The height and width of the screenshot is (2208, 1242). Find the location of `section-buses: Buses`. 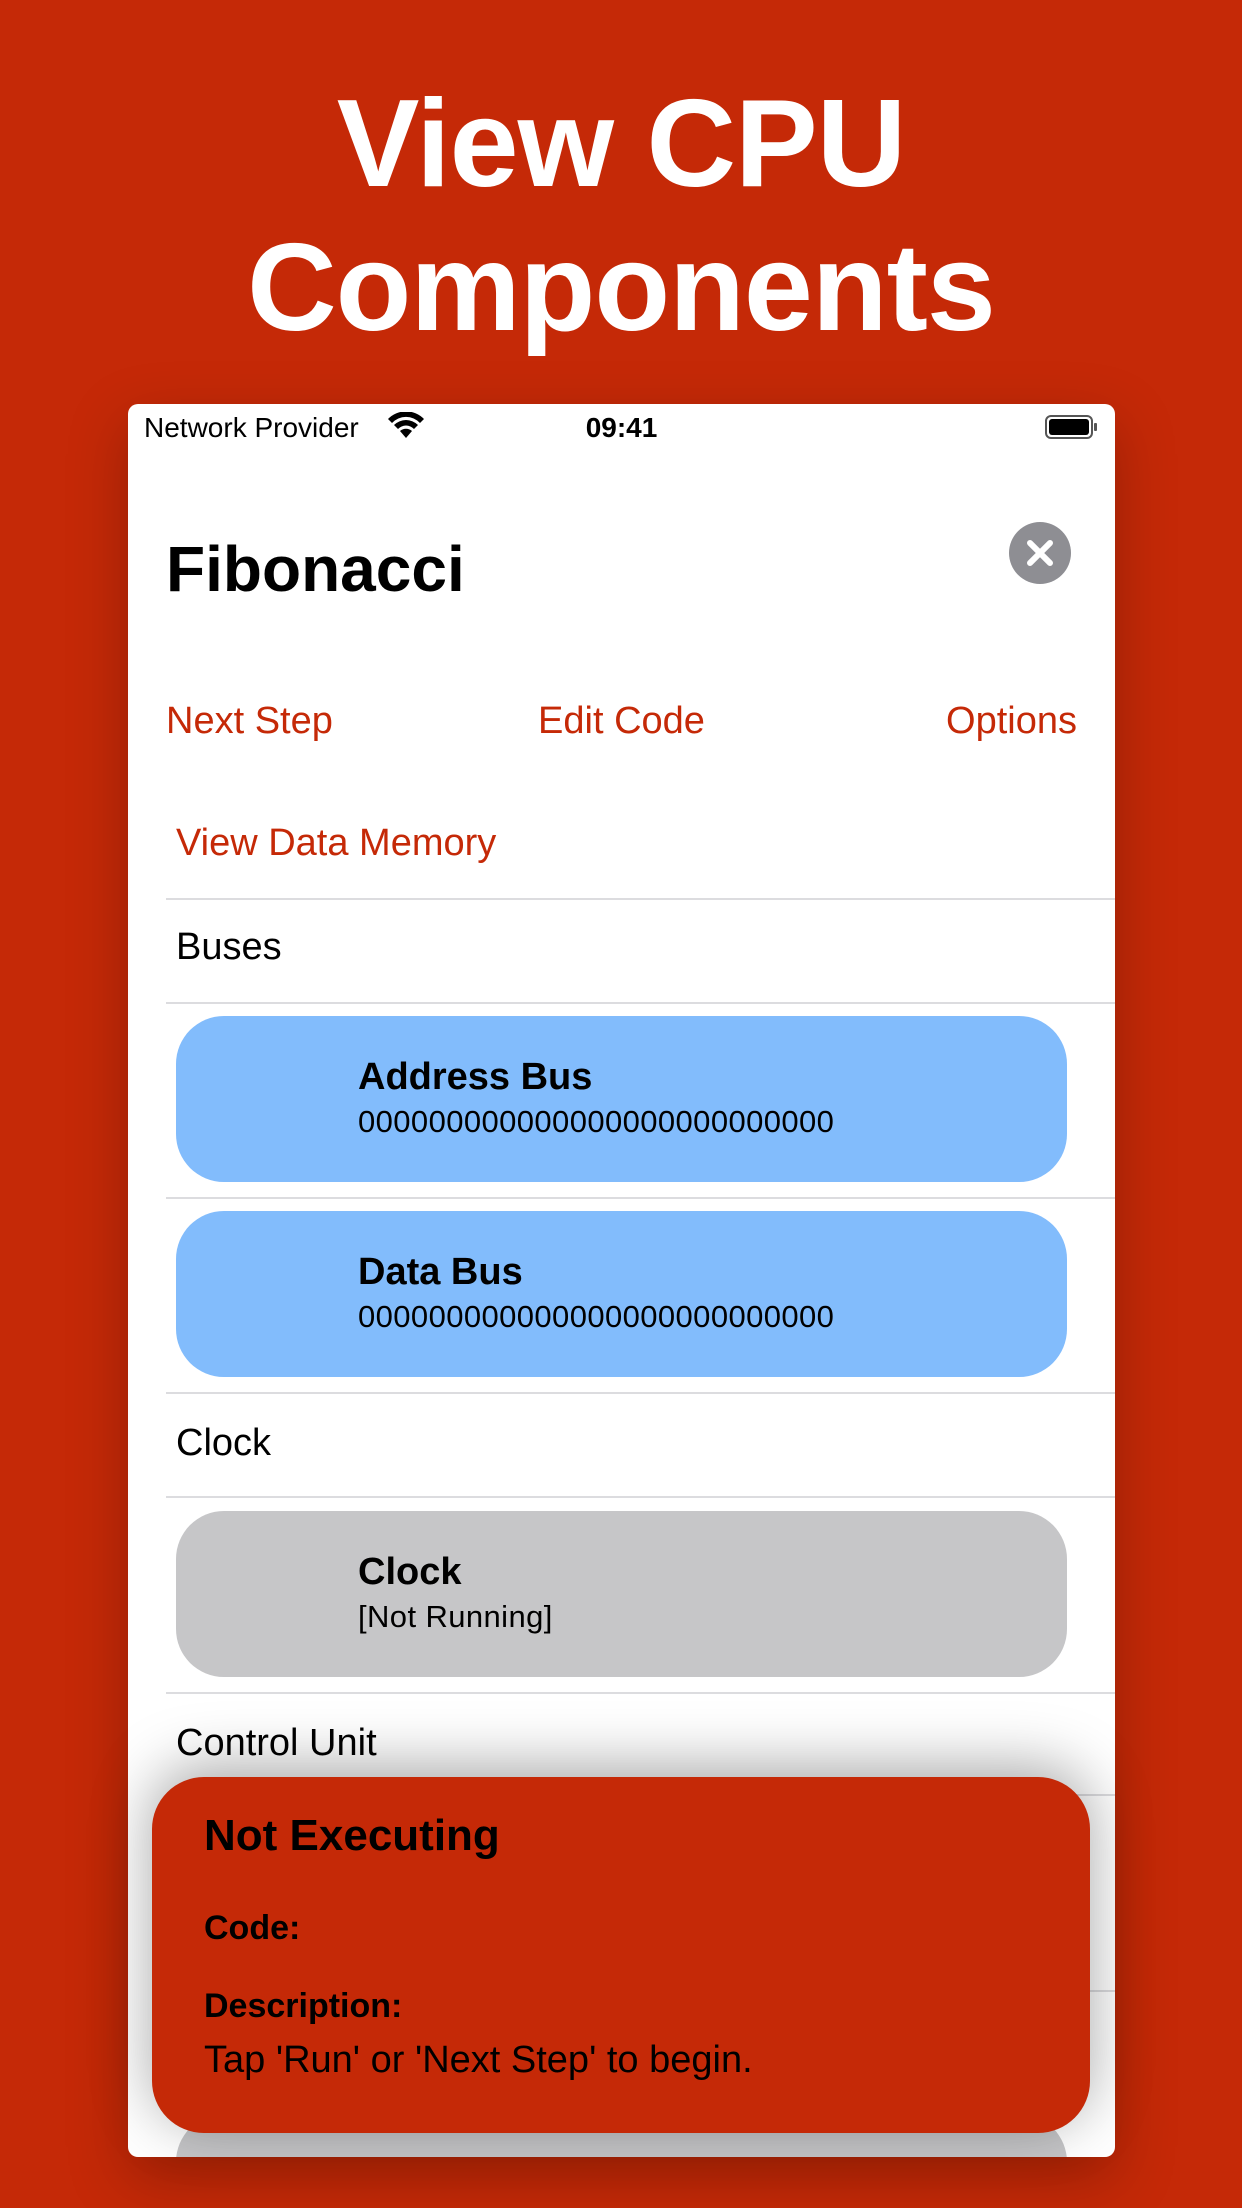

section-buses: Buses is located at coordinates (229, 947).